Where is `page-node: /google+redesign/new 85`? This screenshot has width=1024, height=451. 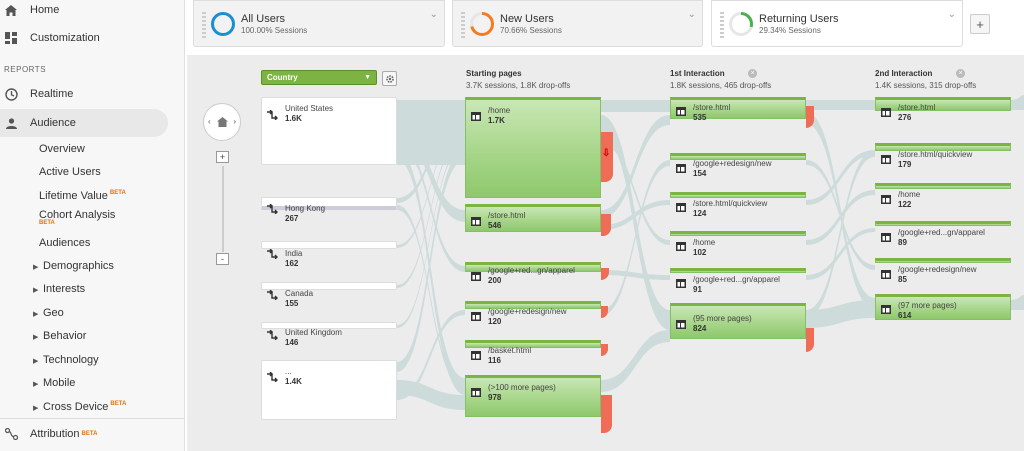
page-node: /google+redesign/new 85 is located at coordinates (943, 271).